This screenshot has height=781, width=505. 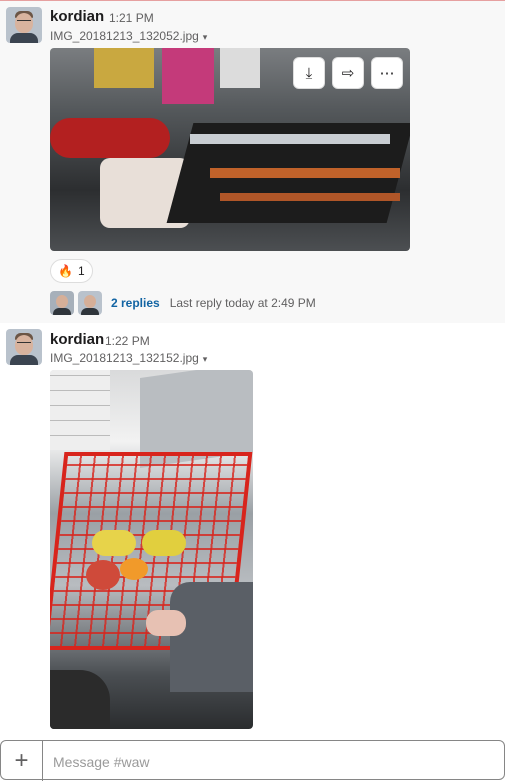 I want to click on message-timestamp: 1:21 PM, so click(x=131, y=18).